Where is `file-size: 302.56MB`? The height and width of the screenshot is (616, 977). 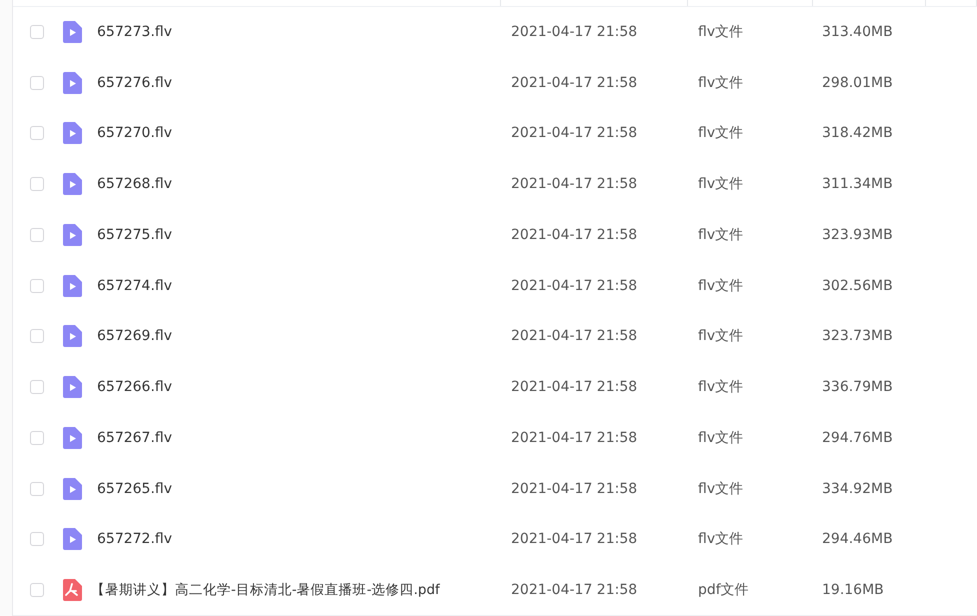
file-size: 302.56MB is located at coordinates (857, 286).